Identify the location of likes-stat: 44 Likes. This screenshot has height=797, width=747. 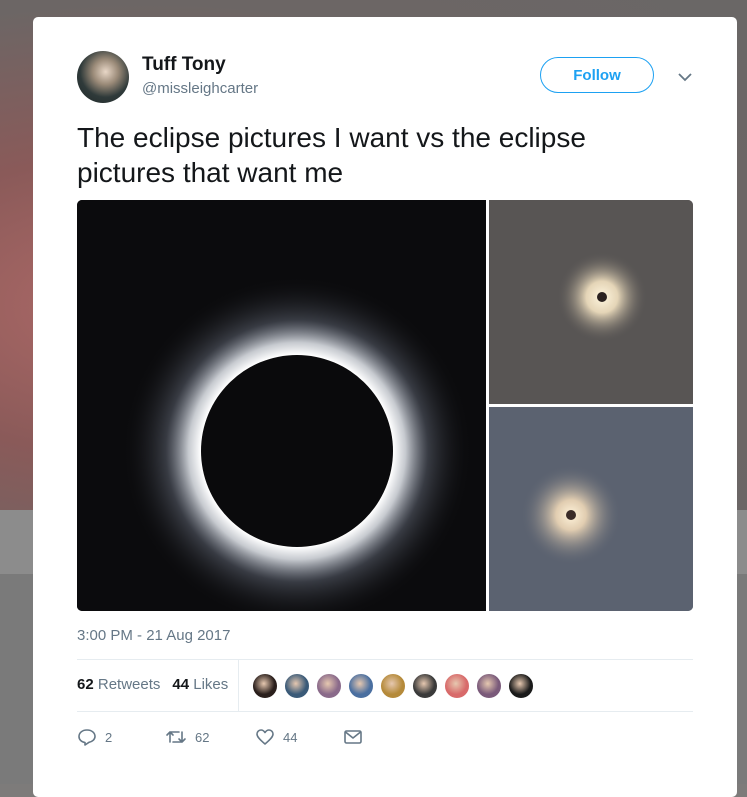
(200, 684).